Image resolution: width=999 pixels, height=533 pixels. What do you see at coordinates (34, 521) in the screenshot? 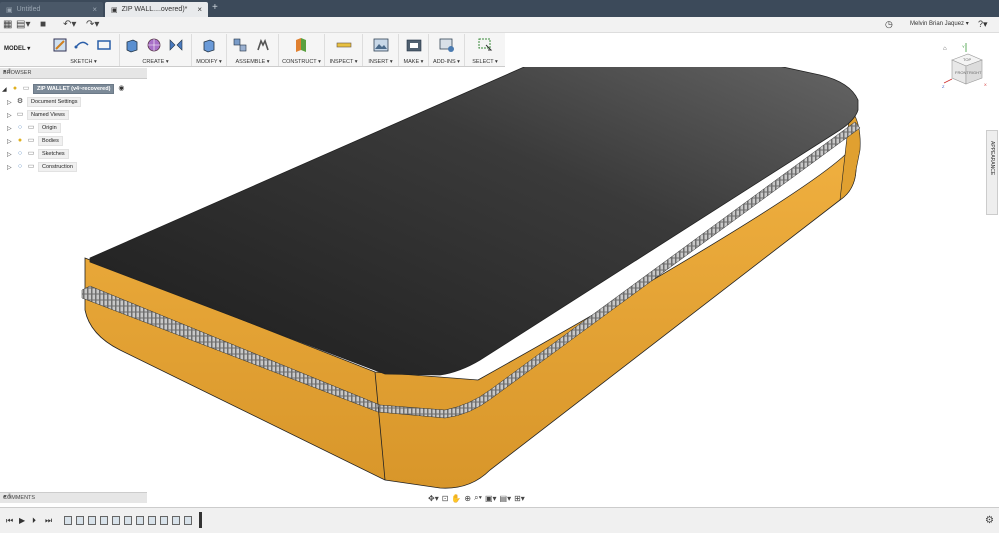
I see `step-forward-icon: ⏵` at bounding box center [34, 521].